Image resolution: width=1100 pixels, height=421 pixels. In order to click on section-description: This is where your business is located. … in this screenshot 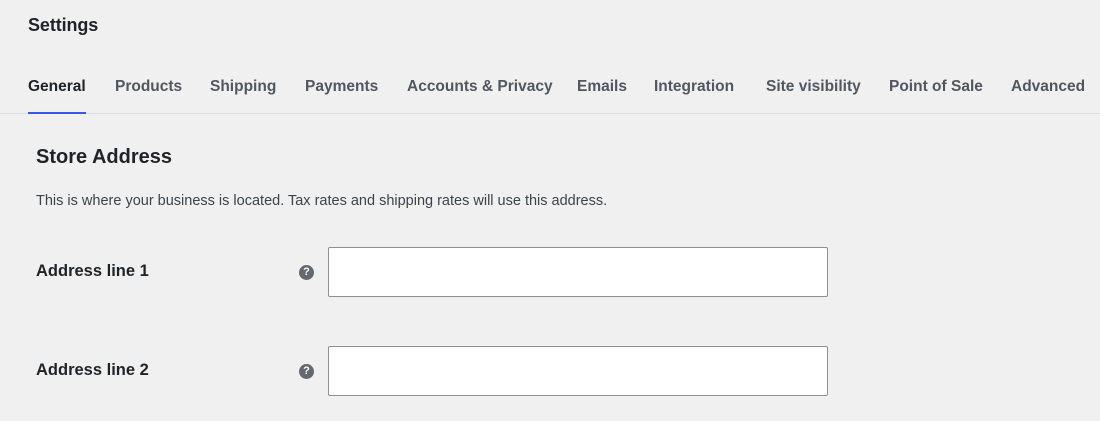, I will do `click(322, 201)`.